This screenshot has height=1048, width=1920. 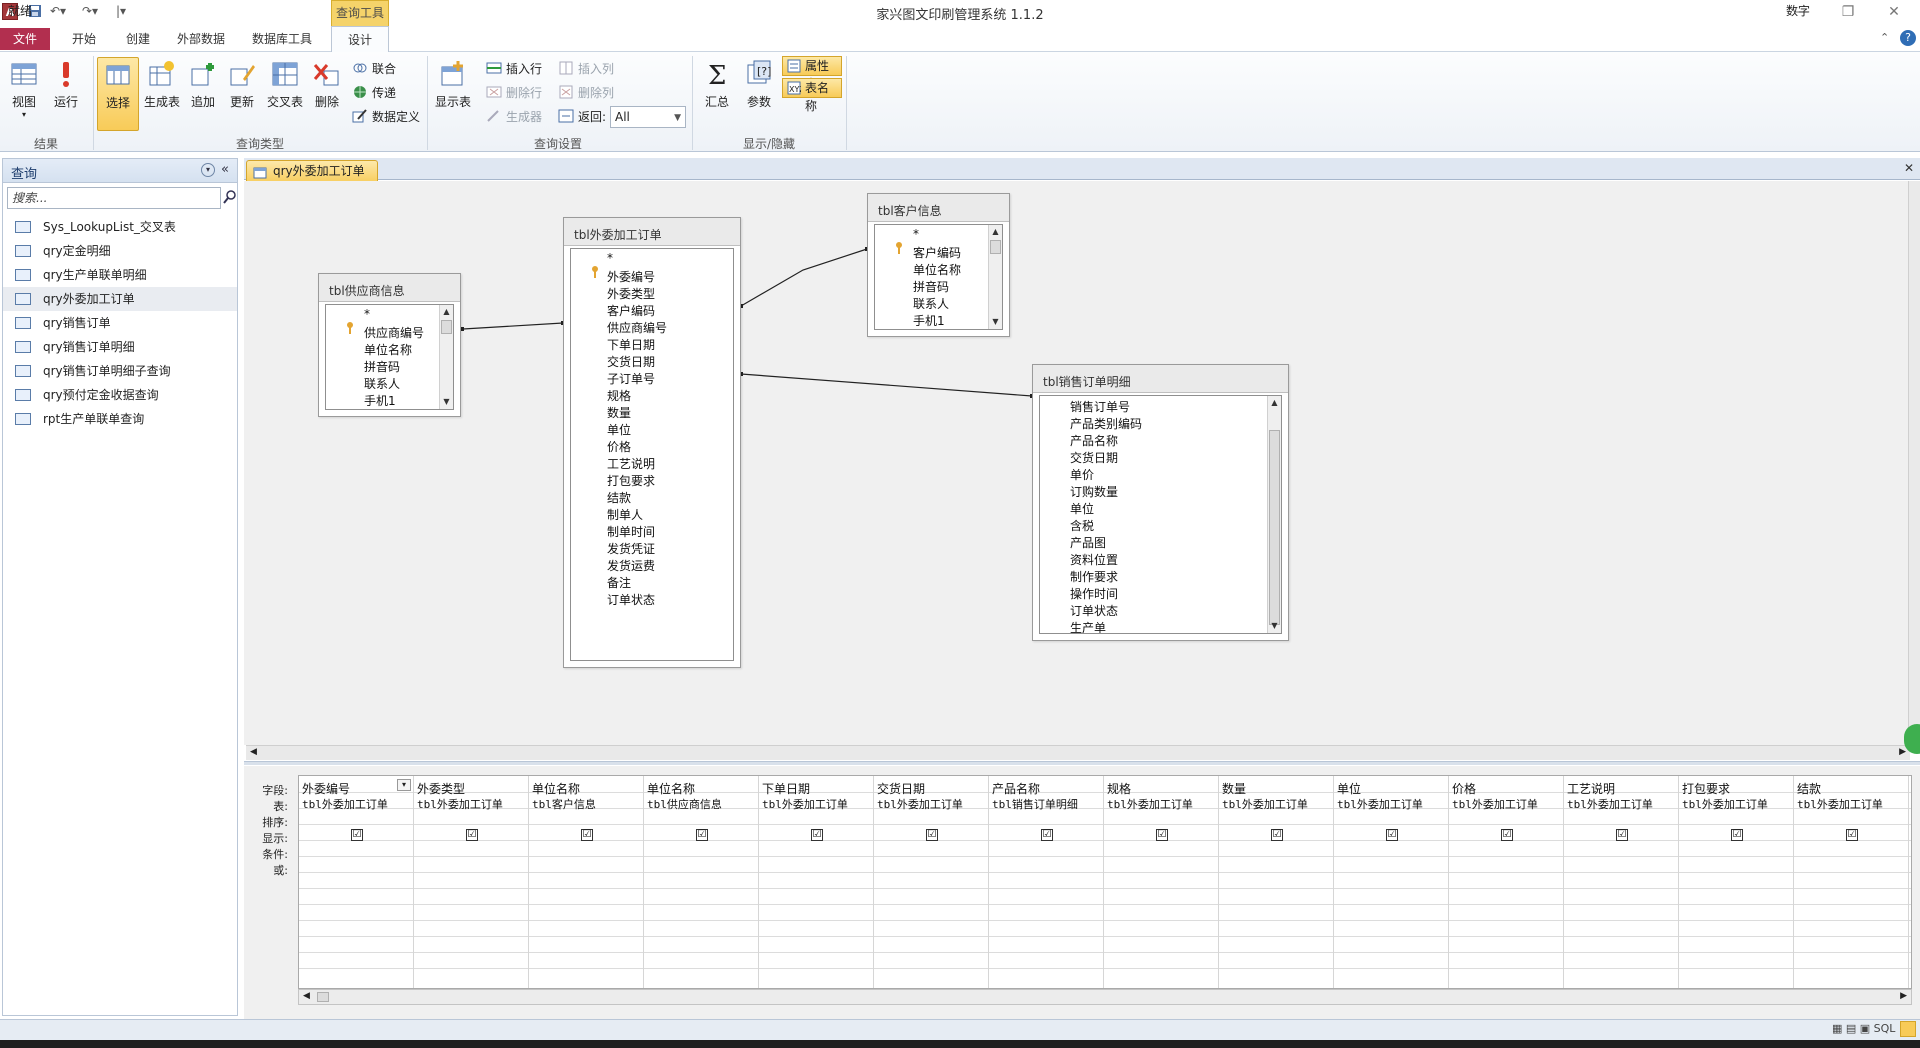 I want to click on grid-field-cell: 结款, so click(x=1809, y=788).